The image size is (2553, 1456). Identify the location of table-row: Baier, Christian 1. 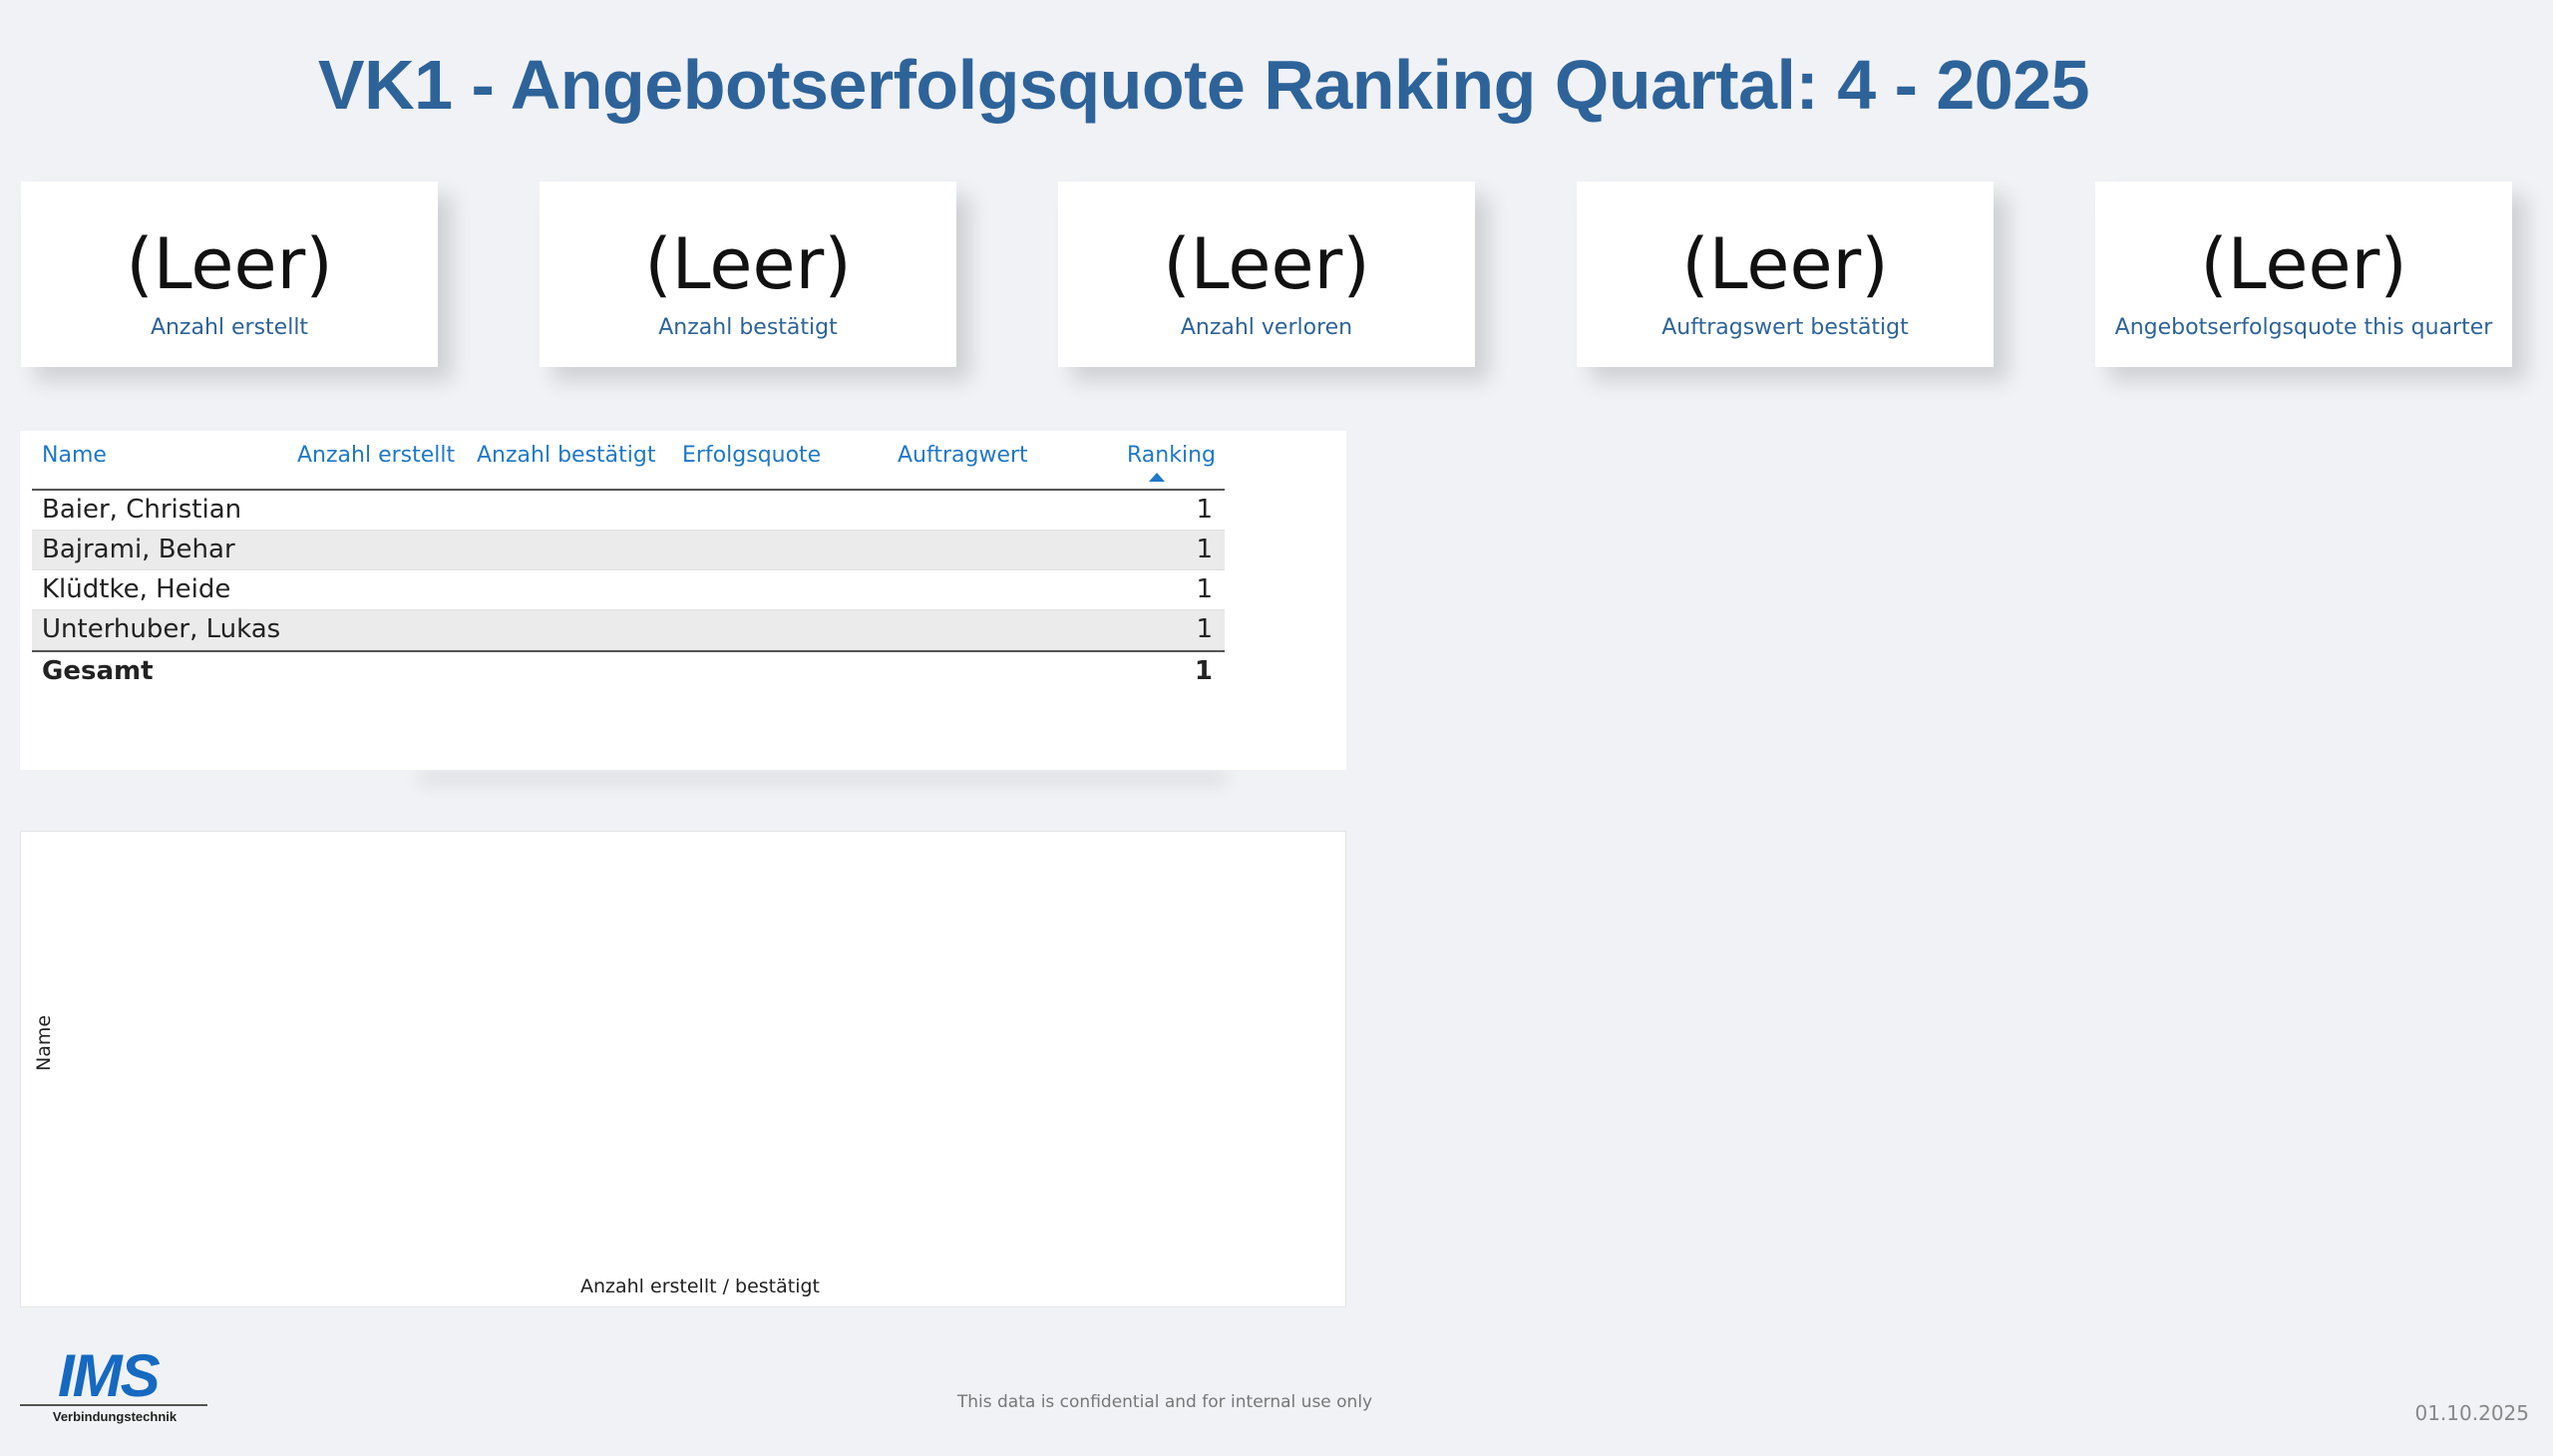
(629, 511).